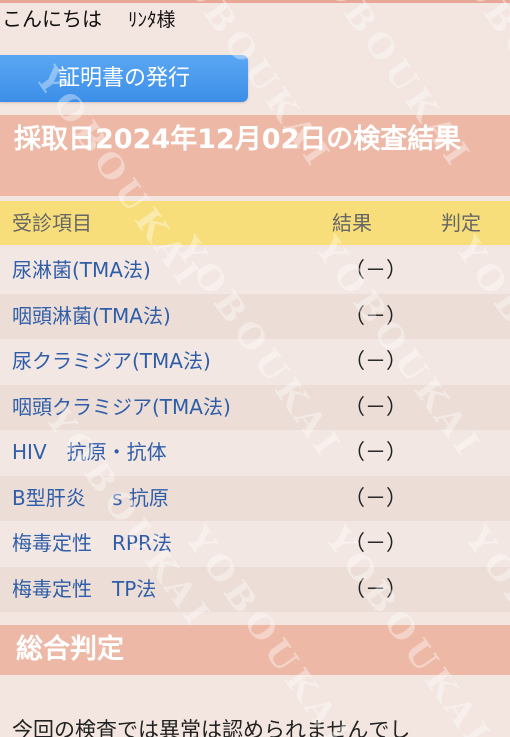 Image resolution: width=510 pixels, height=737 pixels. I want to click on user-name: ﾘﾝﾀ様, so click(152, 20).